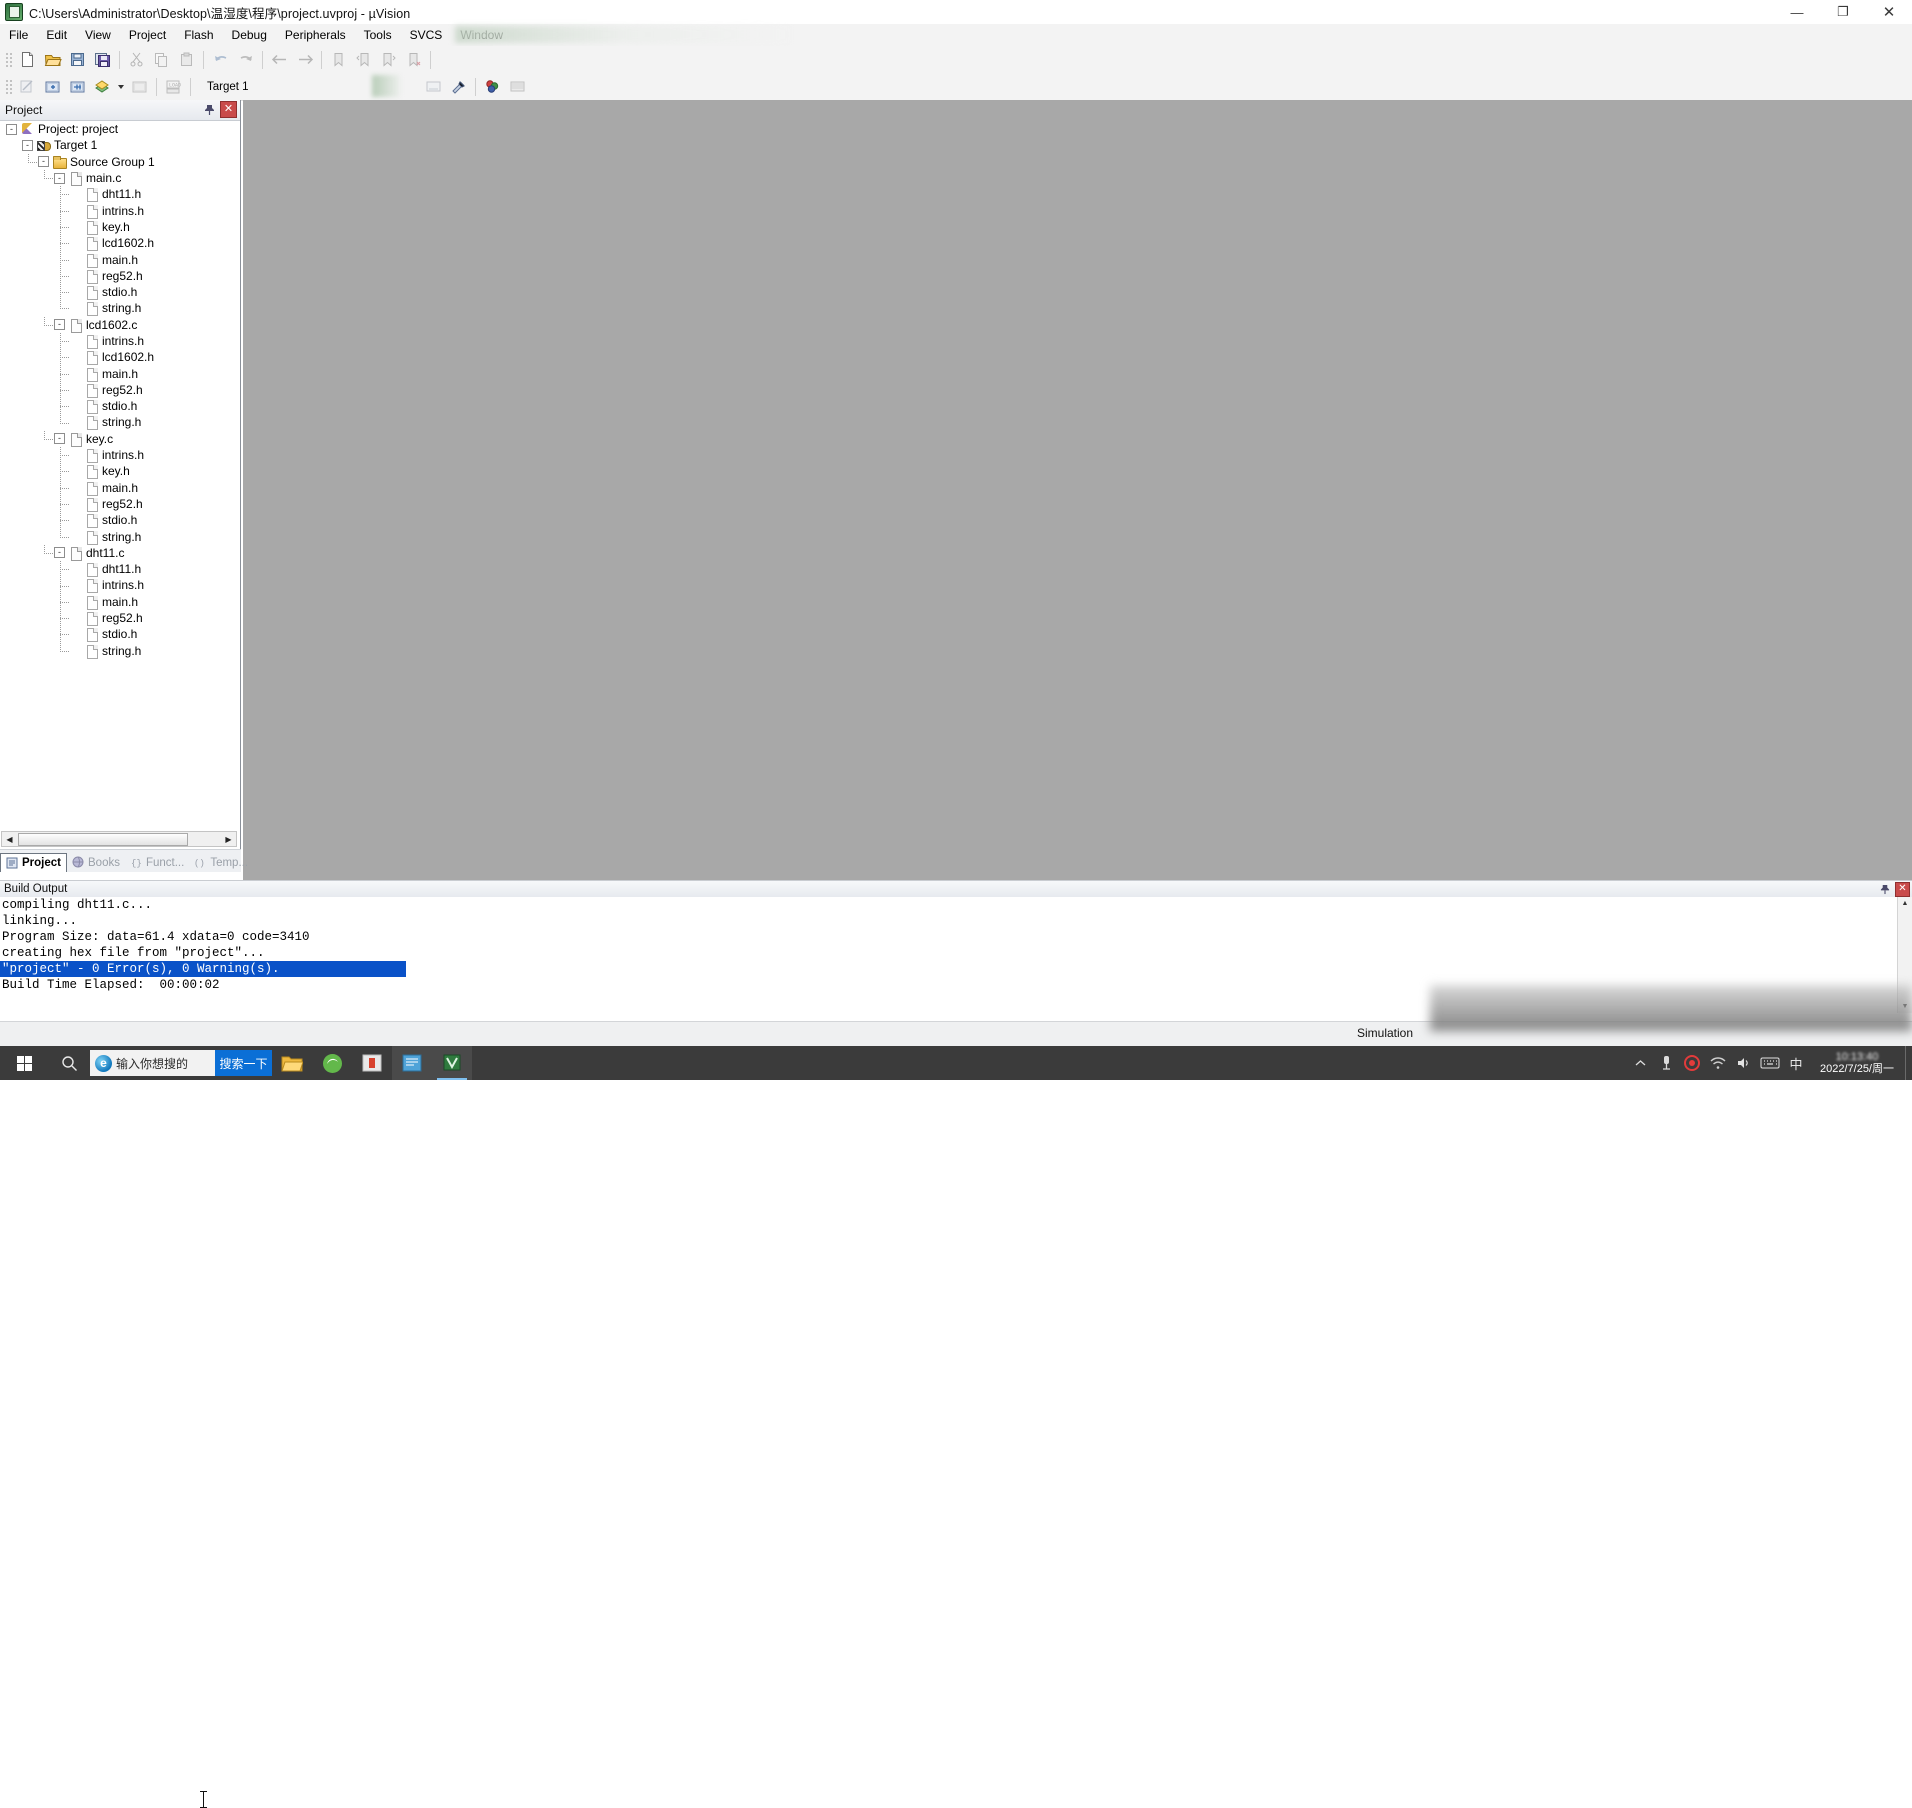 The image size is (1912, 1808). What do you see at coordinates (372, 1063) in the screenshot?
I see `media-app-icon` at bounding box center [372, 1063].